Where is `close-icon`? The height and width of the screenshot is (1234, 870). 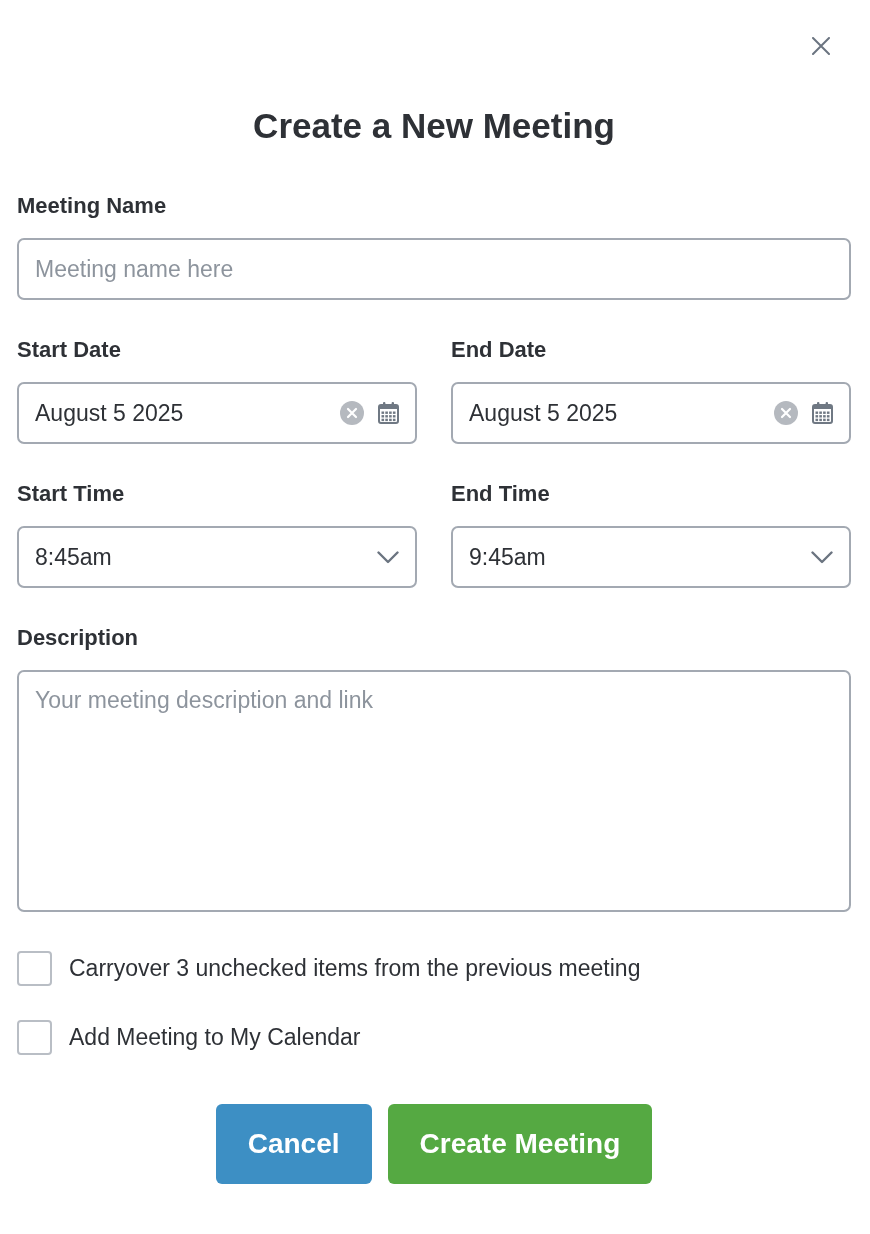 close-icon is located at coordinates (821, 46).